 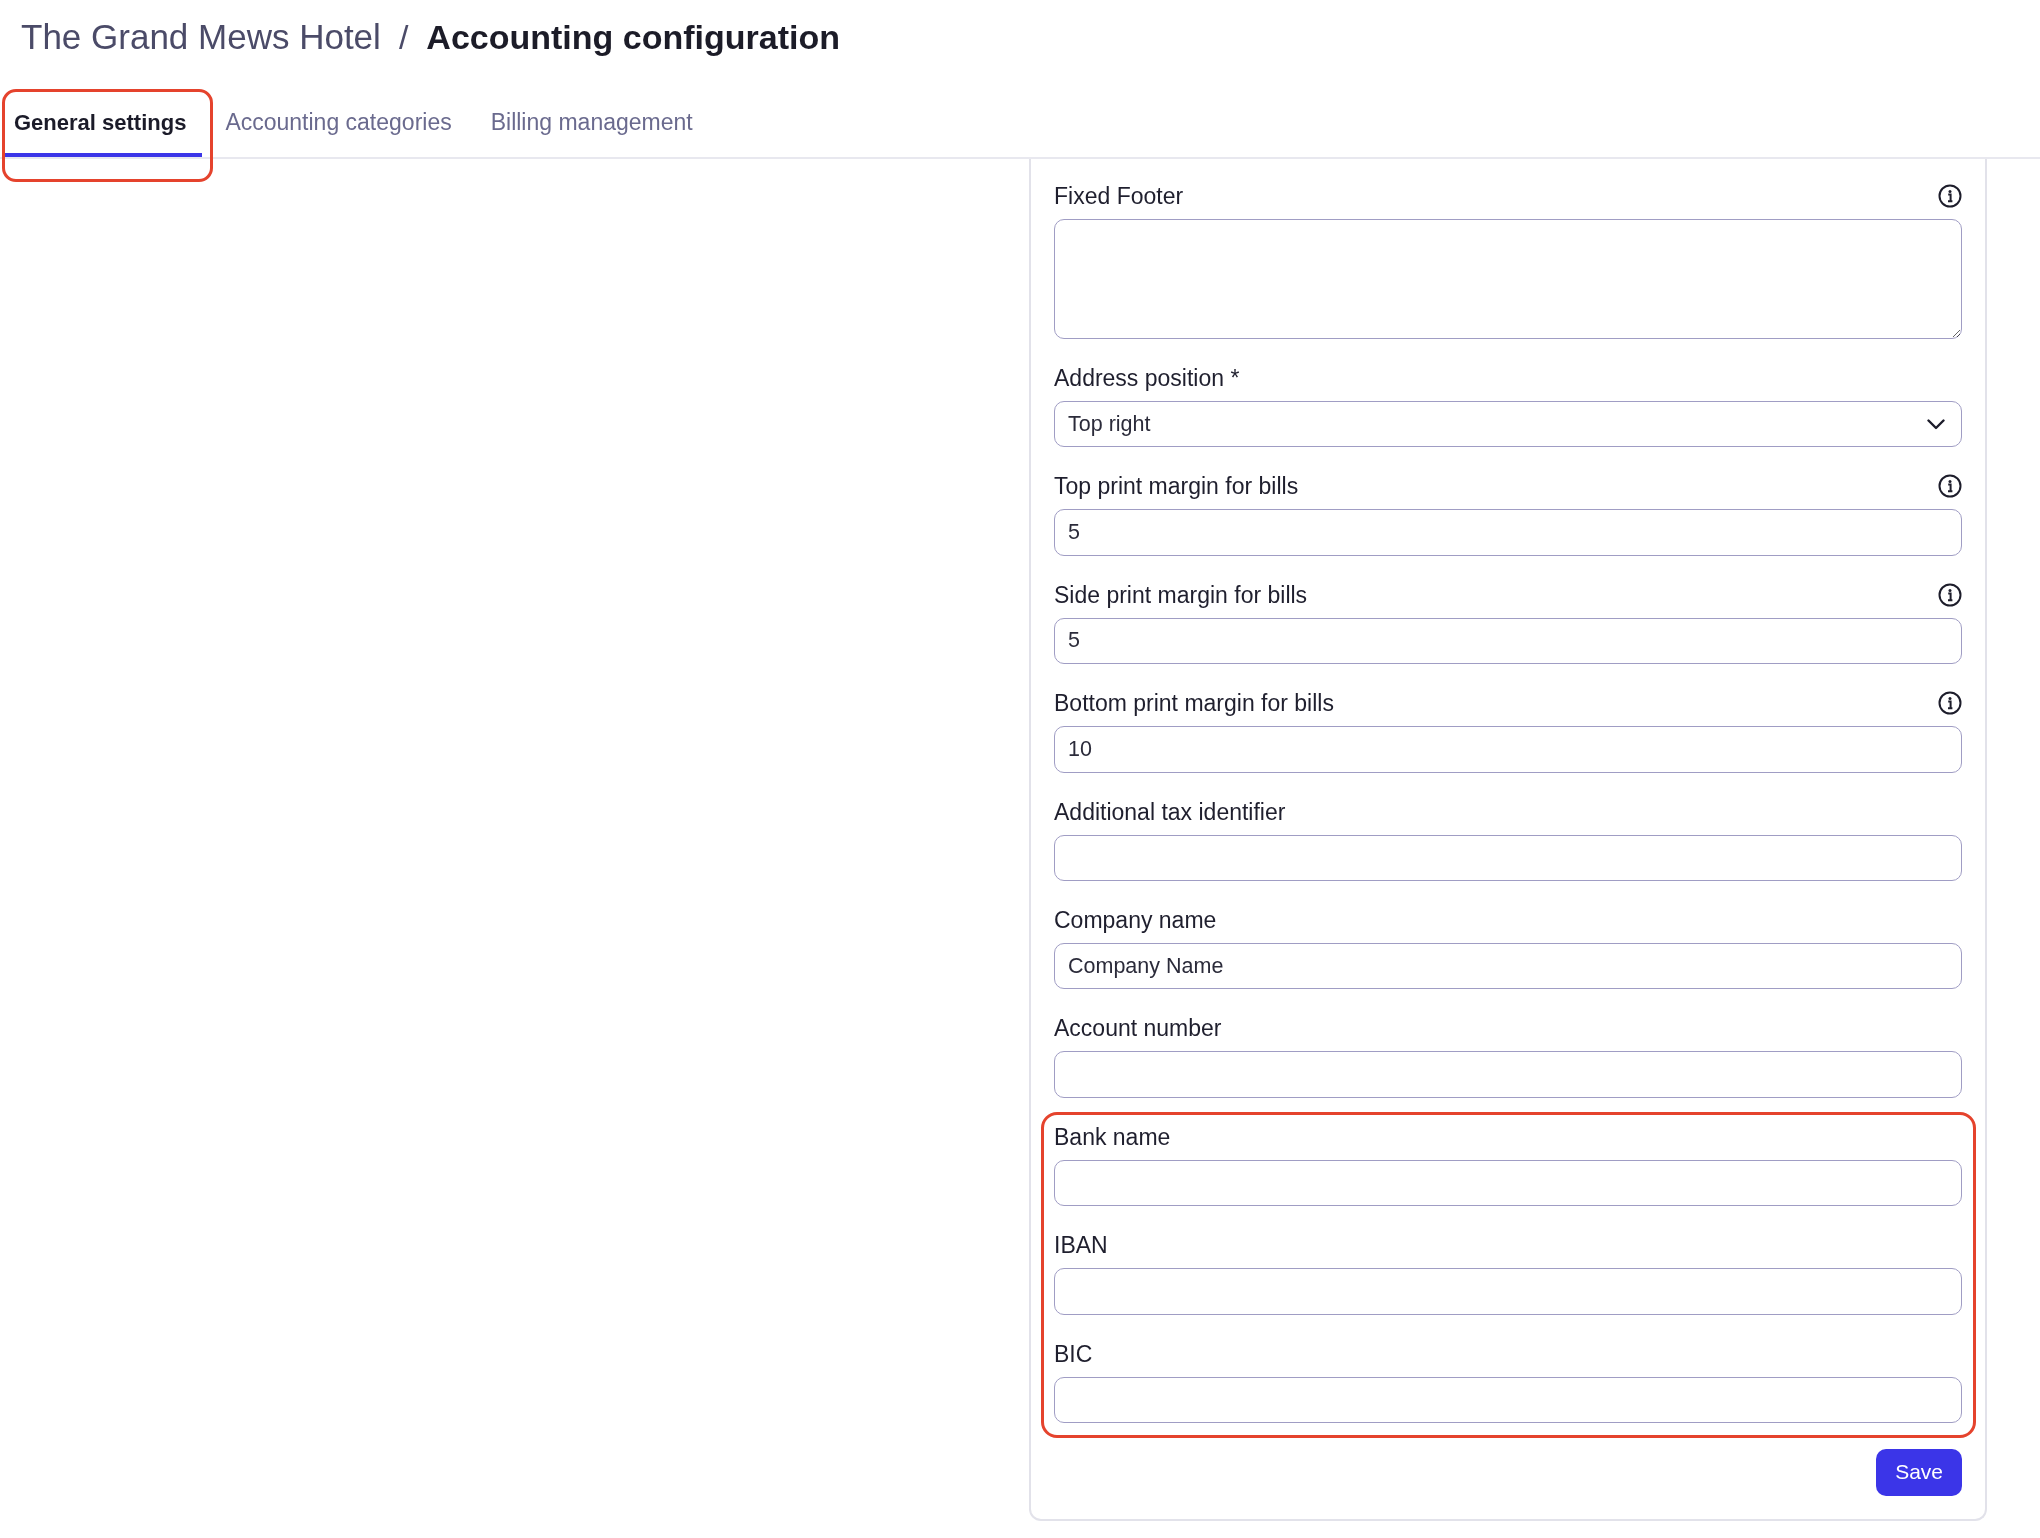 I want to click on field-label: Address position *, so click(x=1147, y=378).